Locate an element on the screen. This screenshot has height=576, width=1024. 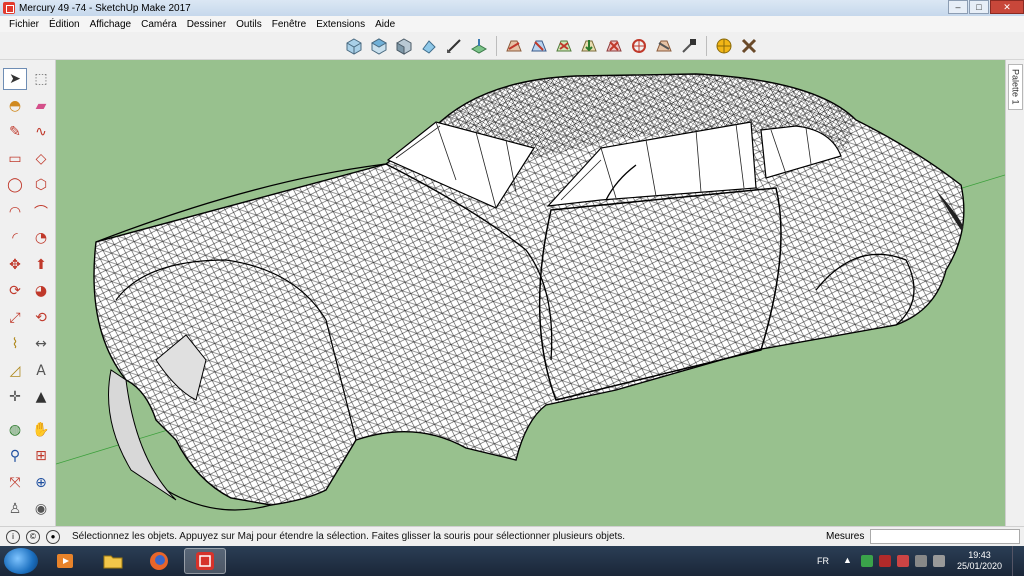
window-title: Mercury 49 -74 - SketchUp Make 2017 is located at coordinates (105, 8).